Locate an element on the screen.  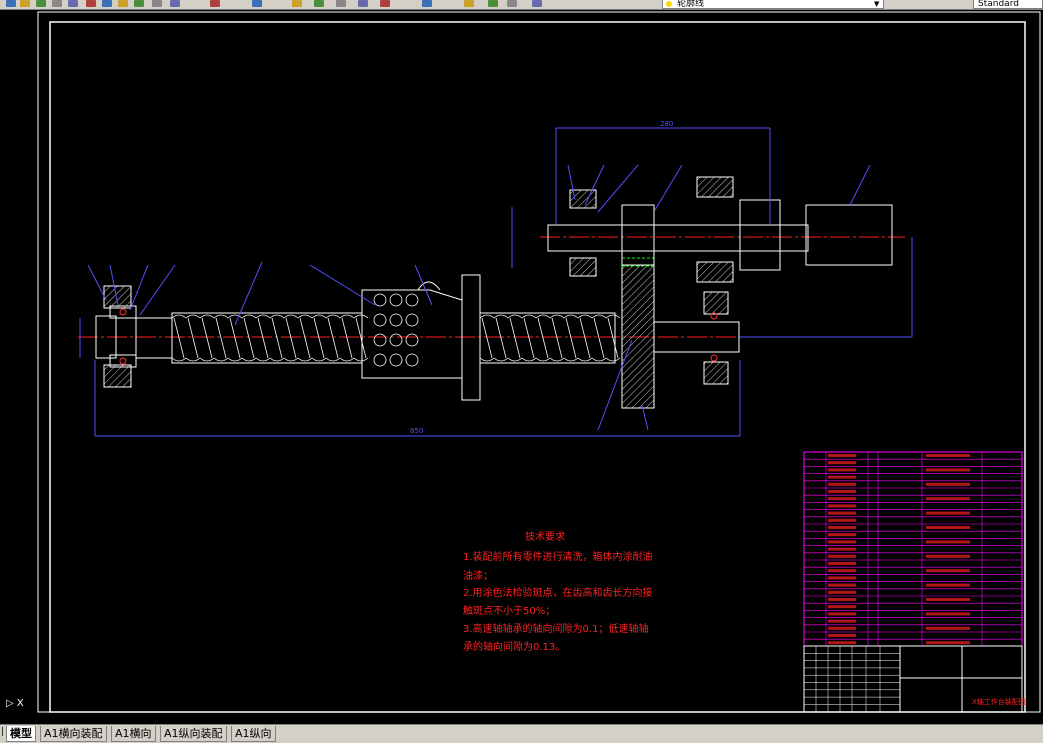
designcenter-icon is located at coordinates (363, 4).